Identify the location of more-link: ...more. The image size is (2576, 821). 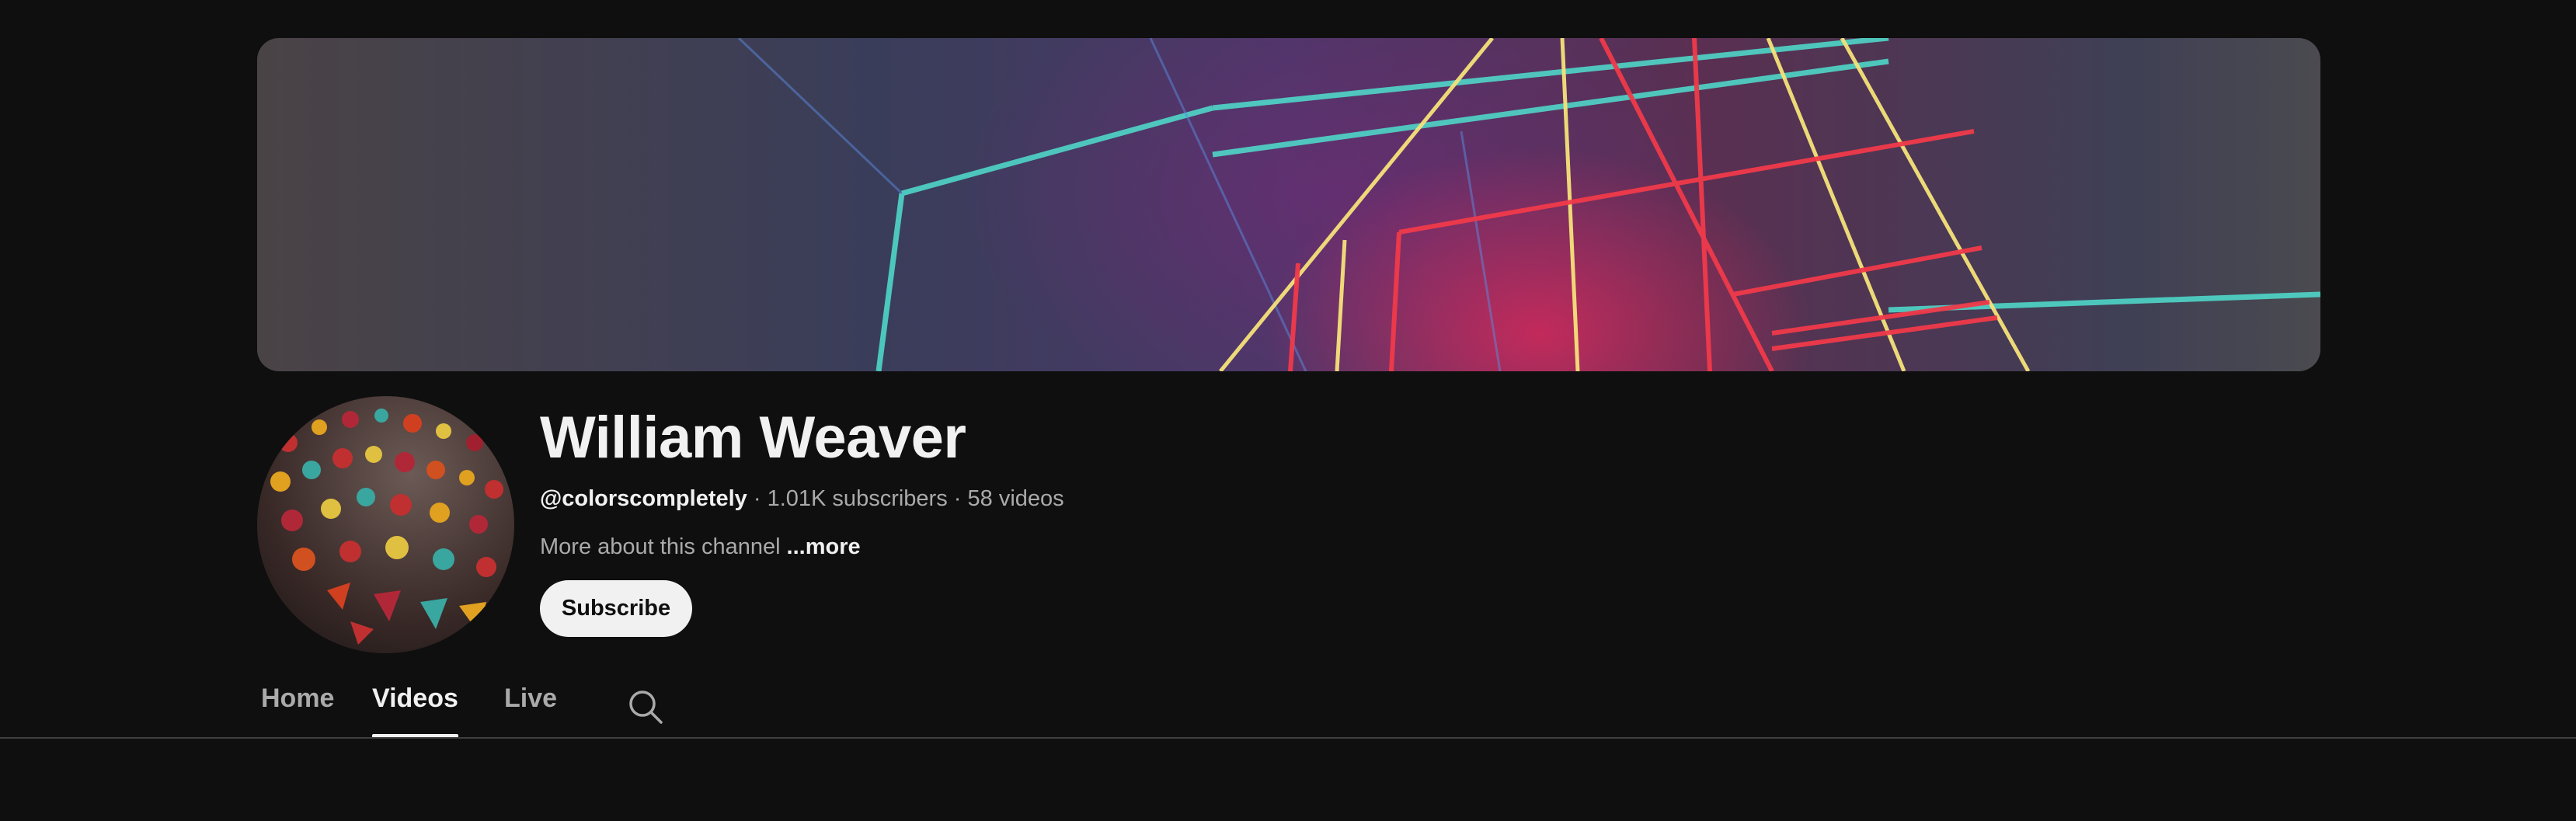
(824, 547).